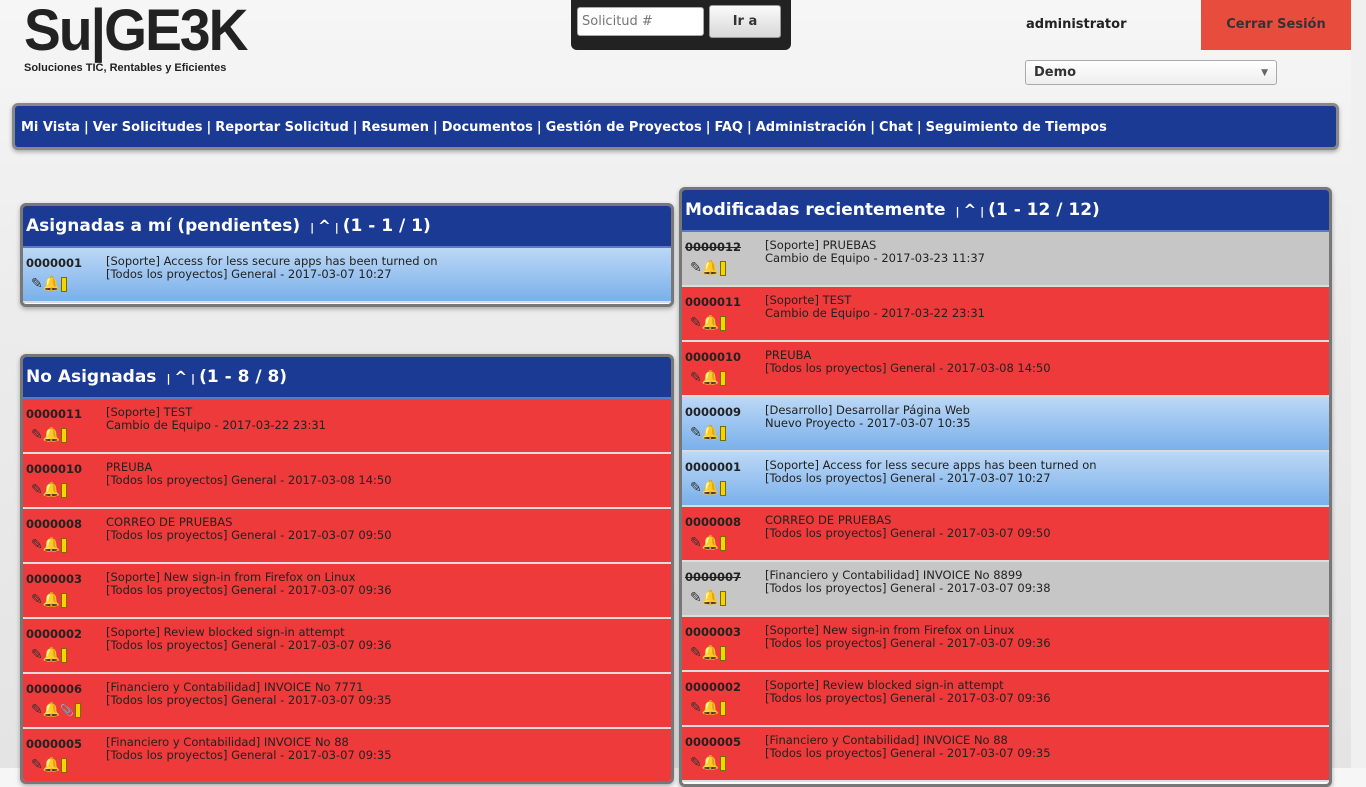 Image resolution: width=1366 pixels, height=787 pixels. What do you see at coordinates (148, 127) in the screenshot?
I see `nav-link-1: Ver Solicitudes` at bounding box center [148, 127].